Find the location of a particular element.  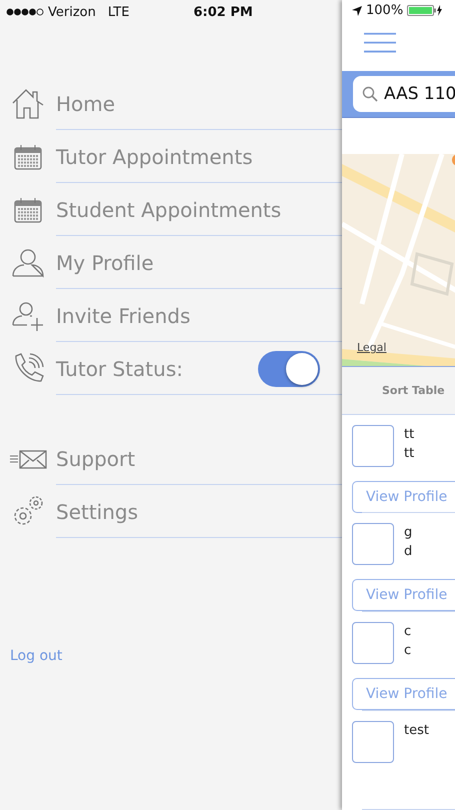

person-icon is located at coordinates (28, 263).